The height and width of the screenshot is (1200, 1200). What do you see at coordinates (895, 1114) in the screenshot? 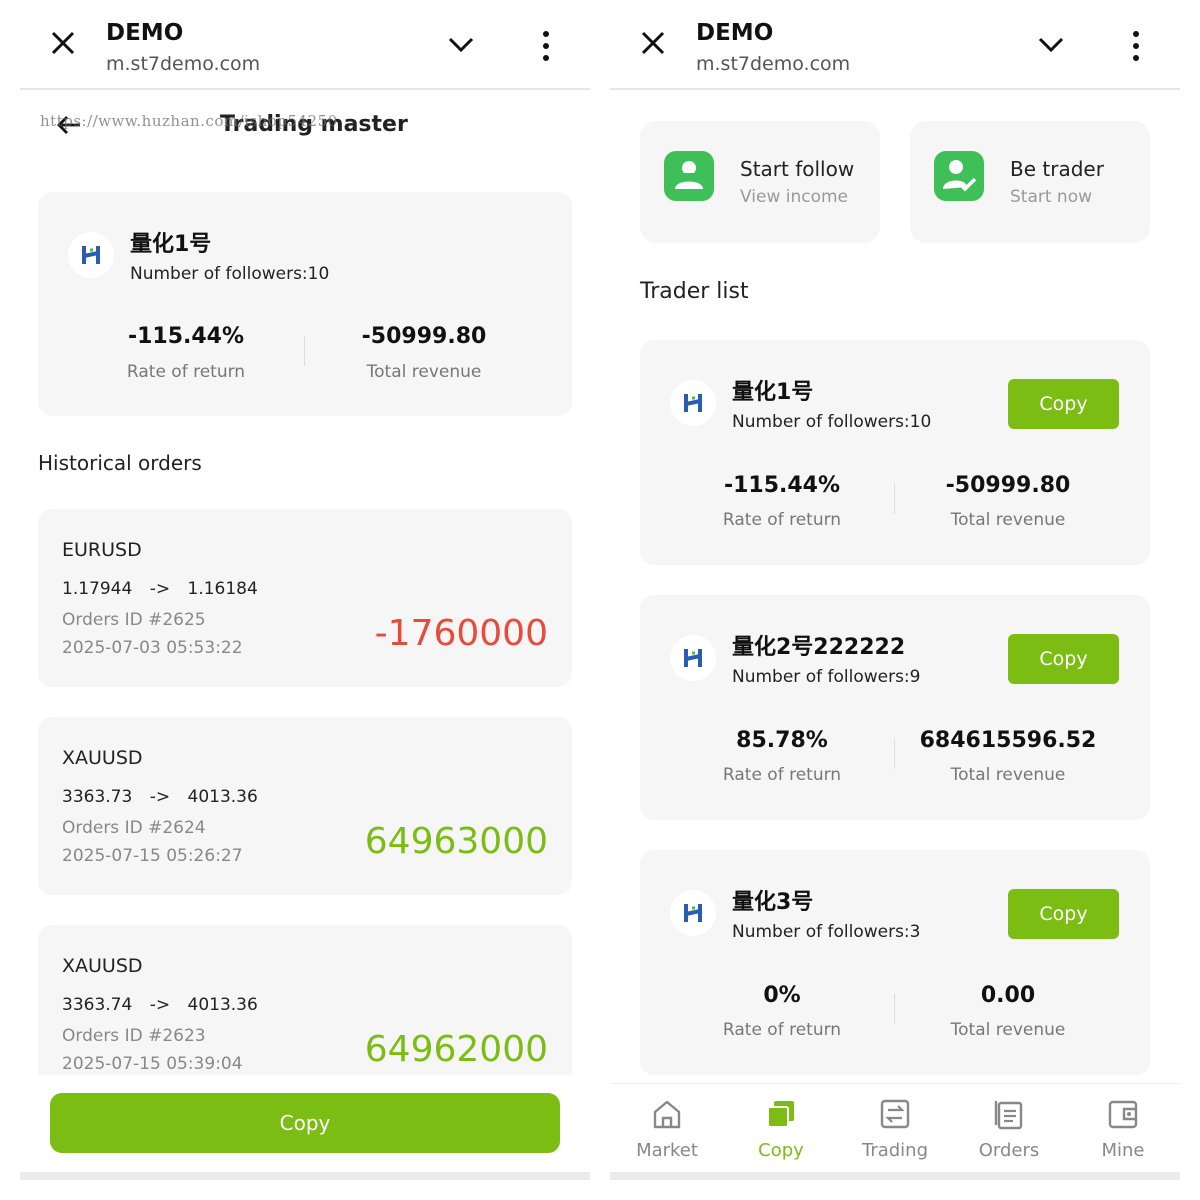
I see `exchange-icon` at bounding box center [895, 1114].